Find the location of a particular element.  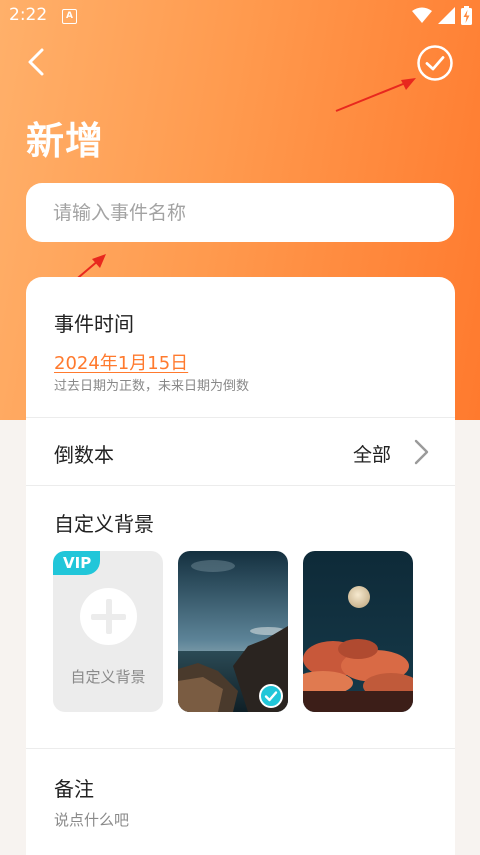

confirm-check-icon is located at coordinates (435, 63).